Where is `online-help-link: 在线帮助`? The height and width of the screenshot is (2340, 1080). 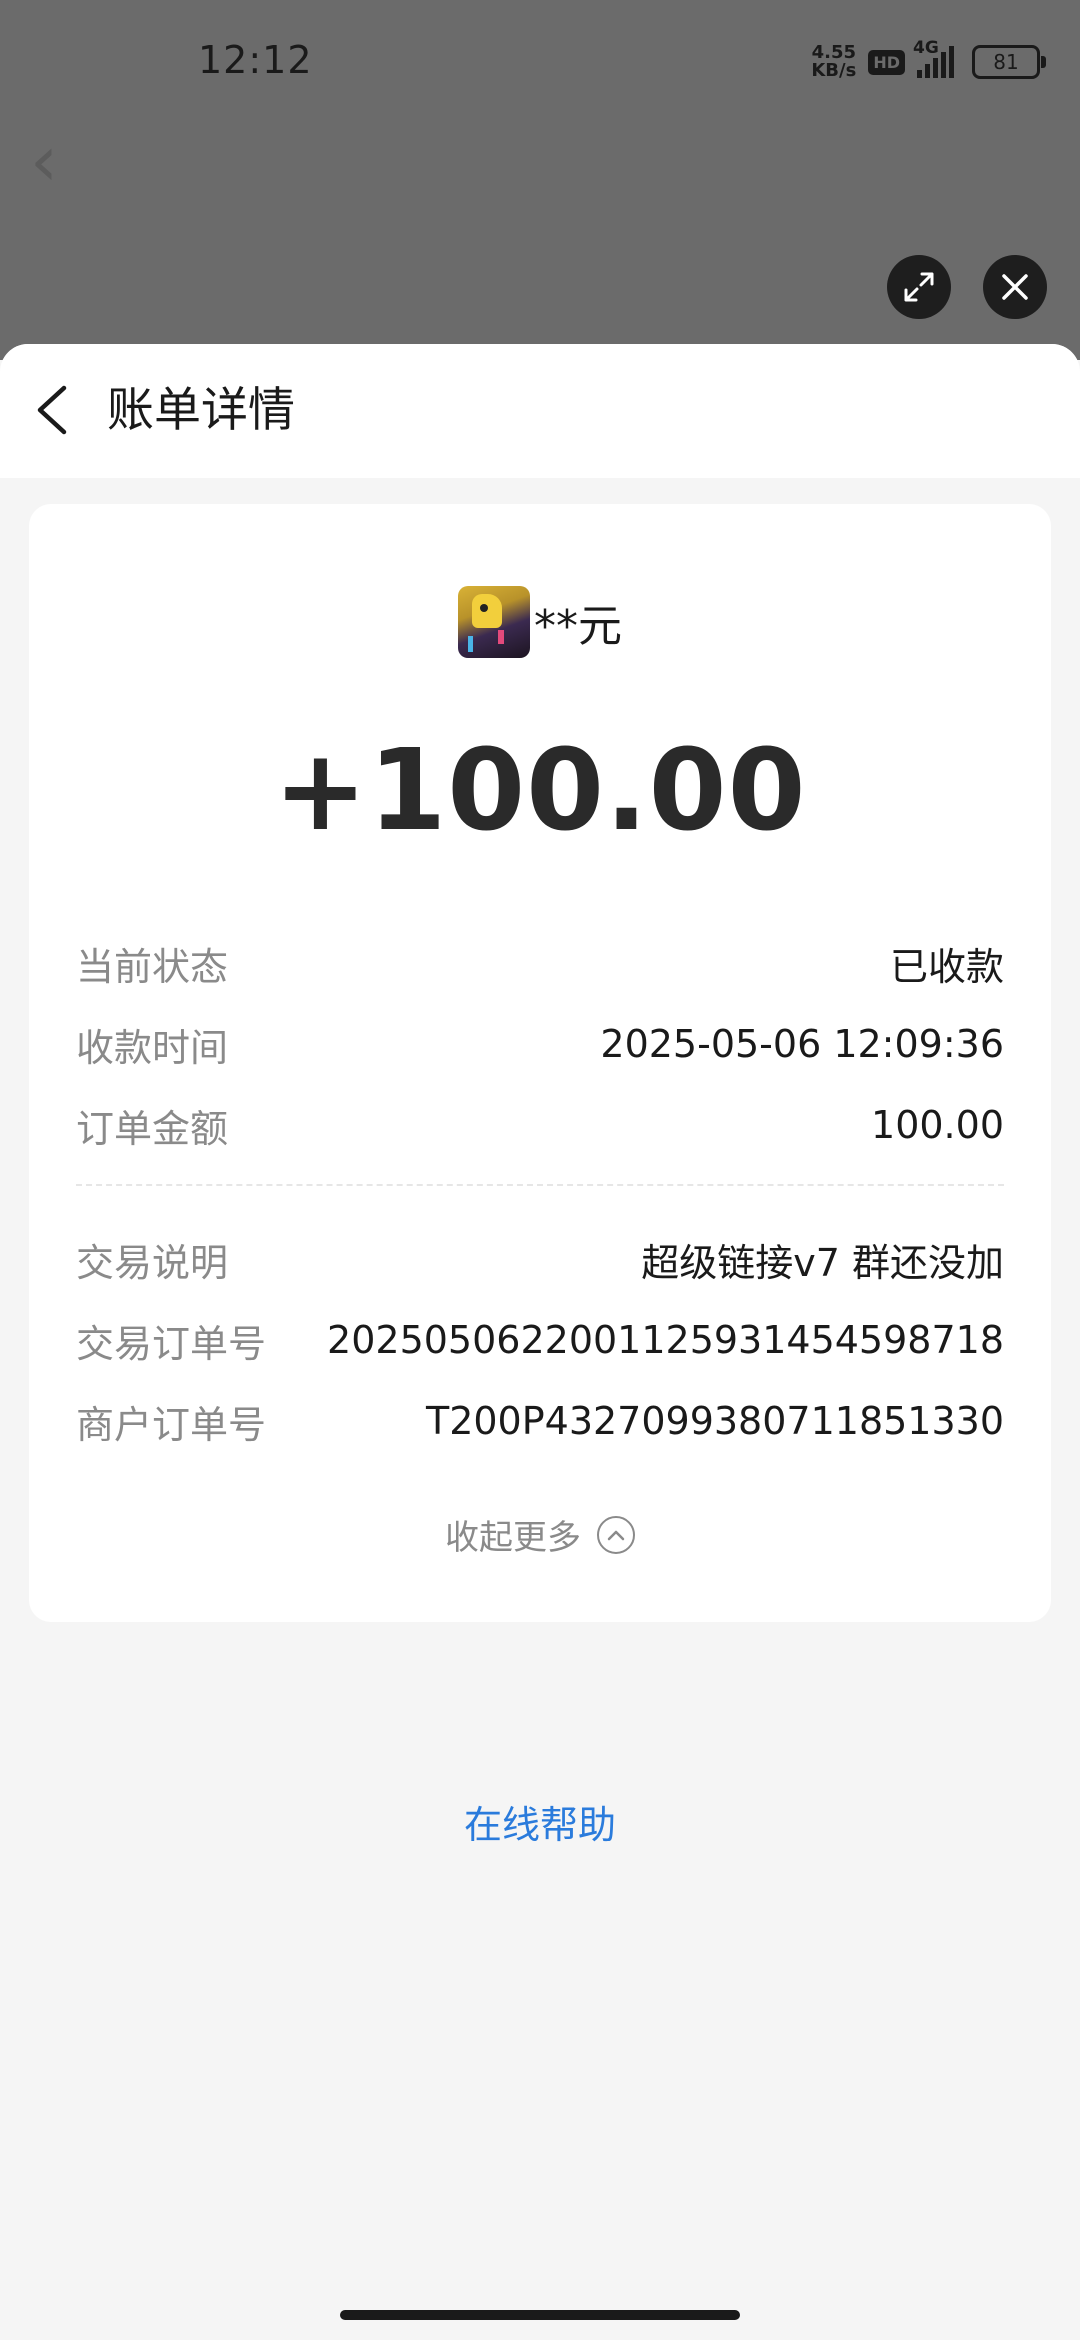
online-help-link: 在线帮助 is located at coordinates (540, 1821).